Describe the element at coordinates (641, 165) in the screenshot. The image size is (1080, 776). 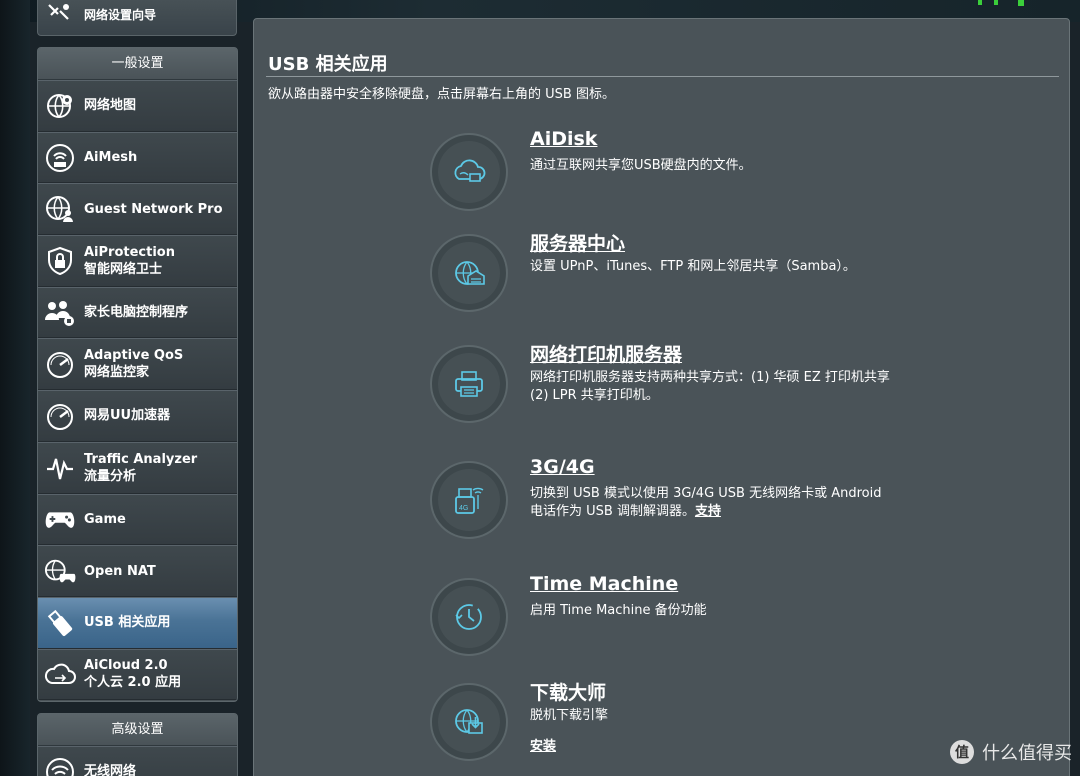
I see `app-description: 通过互联网共享您USB硬盘内的文件。` at that location.